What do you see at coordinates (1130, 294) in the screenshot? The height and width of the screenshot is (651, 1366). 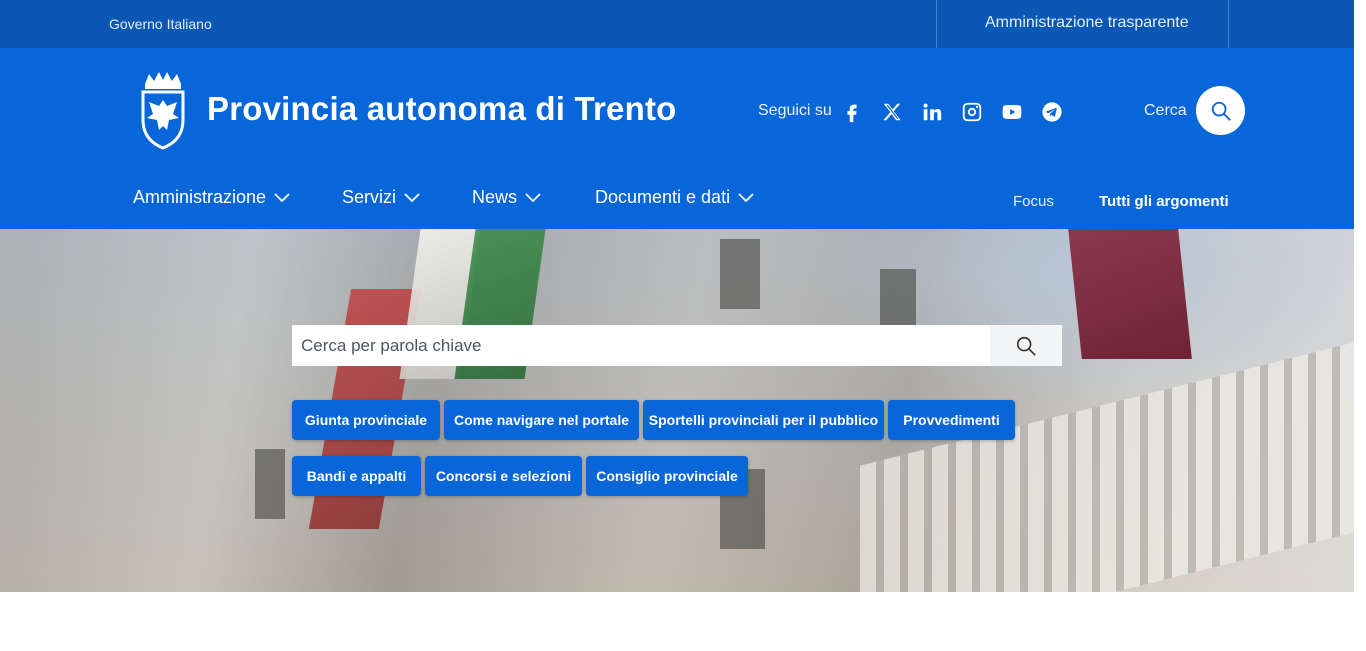 I see `flag-background` at bounding box center [1130, 294].